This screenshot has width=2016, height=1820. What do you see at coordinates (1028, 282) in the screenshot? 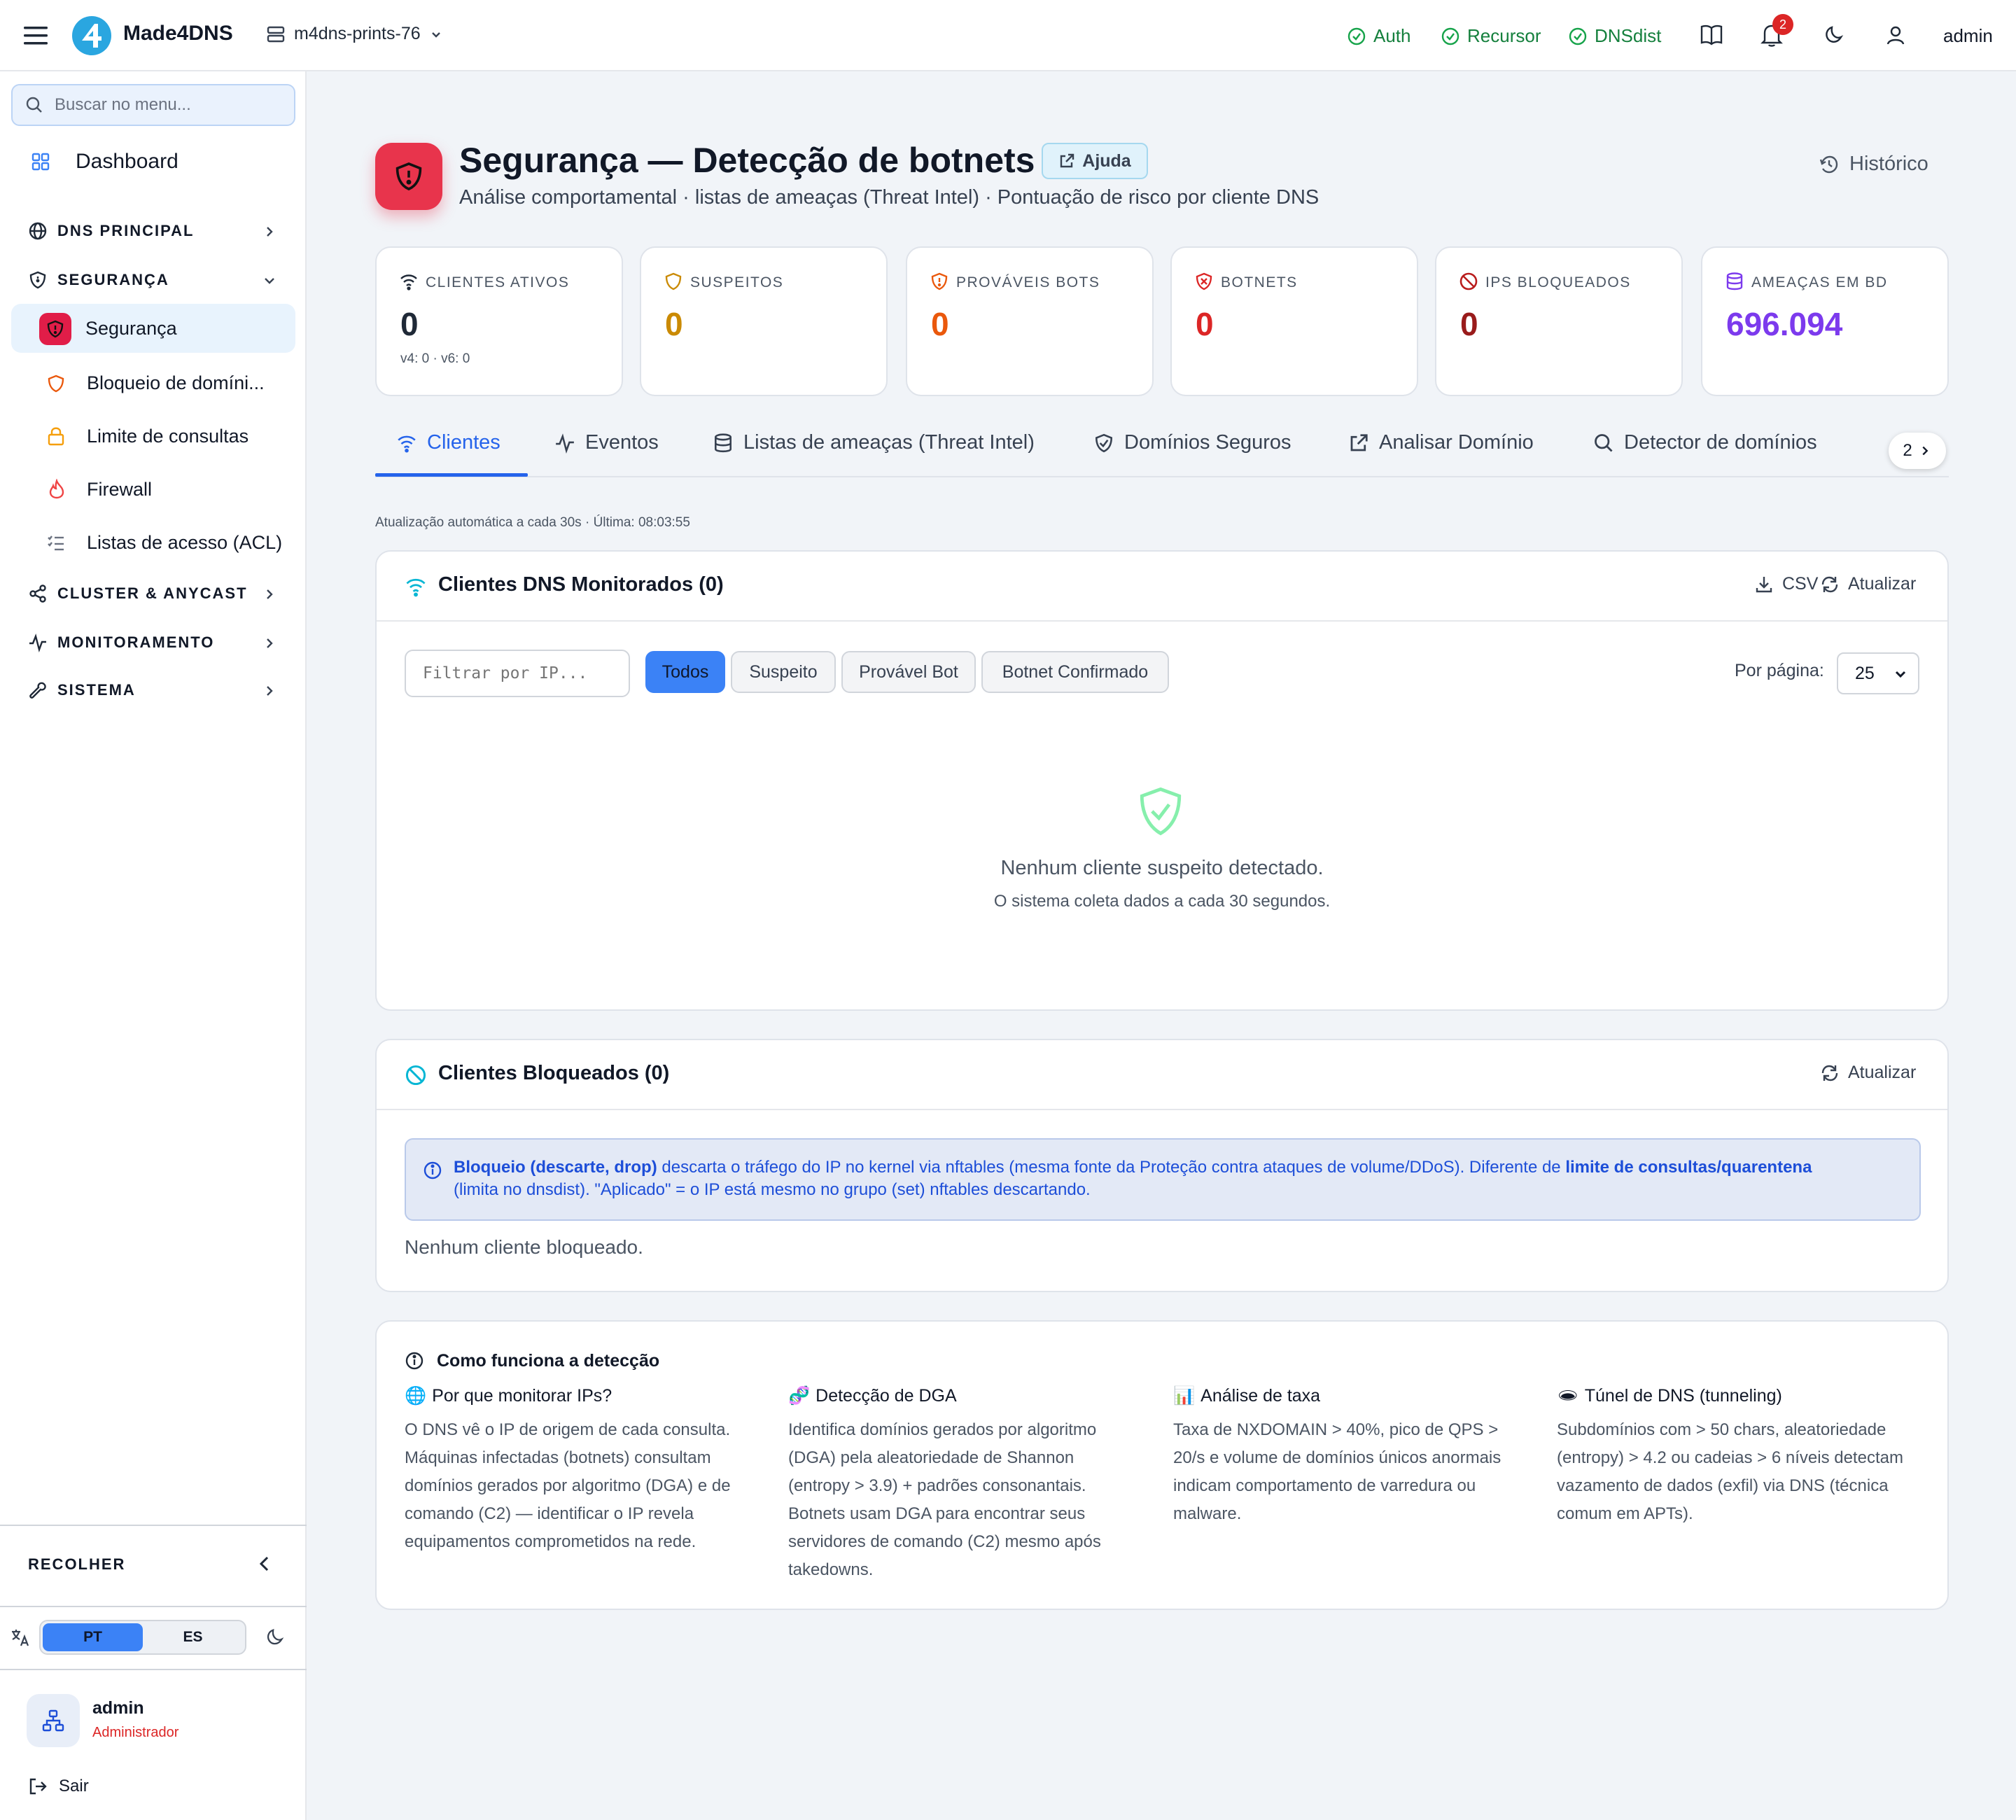
I see `stat-label: PROVÁVEIS BOTS` at bounding box center [1028, 282].